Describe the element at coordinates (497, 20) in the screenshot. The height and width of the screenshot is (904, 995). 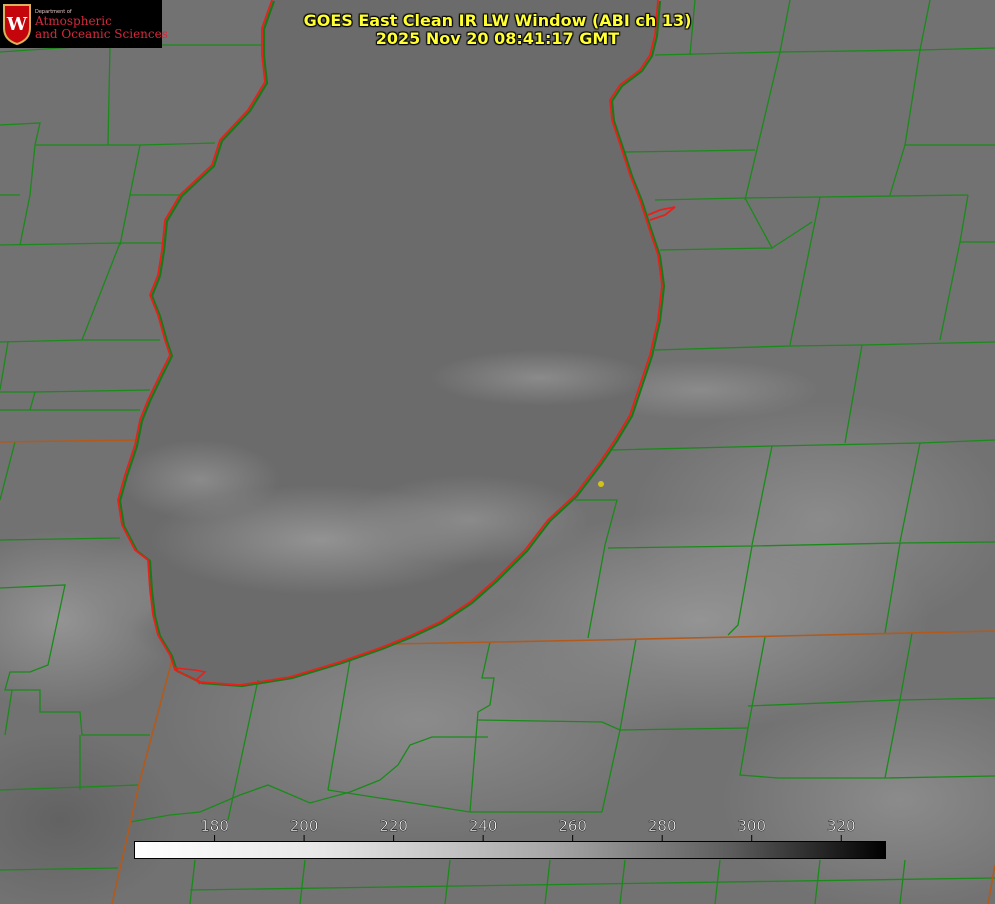
I see `title-product: GOES East Clean IR LW Window (ABI ch 13)` at that location.